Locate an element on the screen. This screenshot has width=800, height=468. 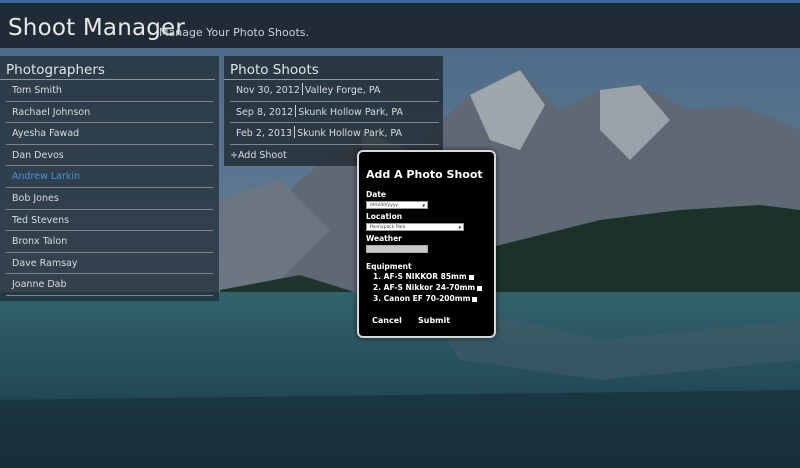
photographer-item: Rachael Johnson is located at coordinates (109, 113).